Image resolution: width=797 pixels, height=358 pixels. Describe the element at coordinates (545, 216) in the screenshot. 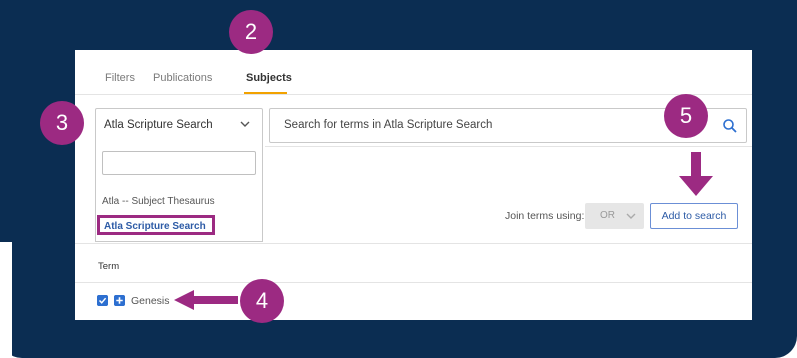

I see `join-terms-label: Join terms using:` at that location.